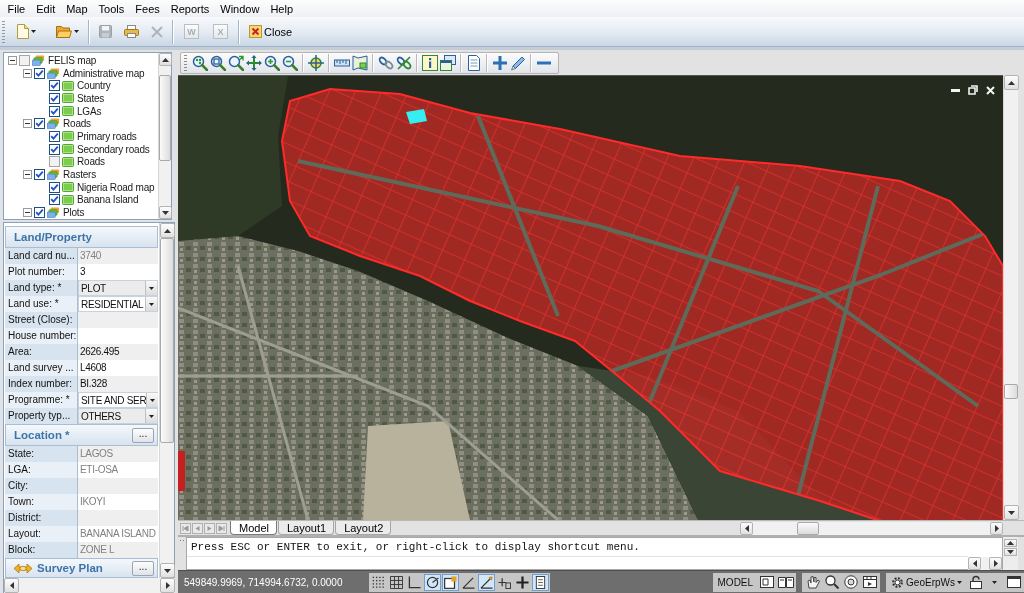  What do you see at coordinates (190, 8) in the screenshot?
I see `menu-item: Reports` at bounding box center [190, 8].